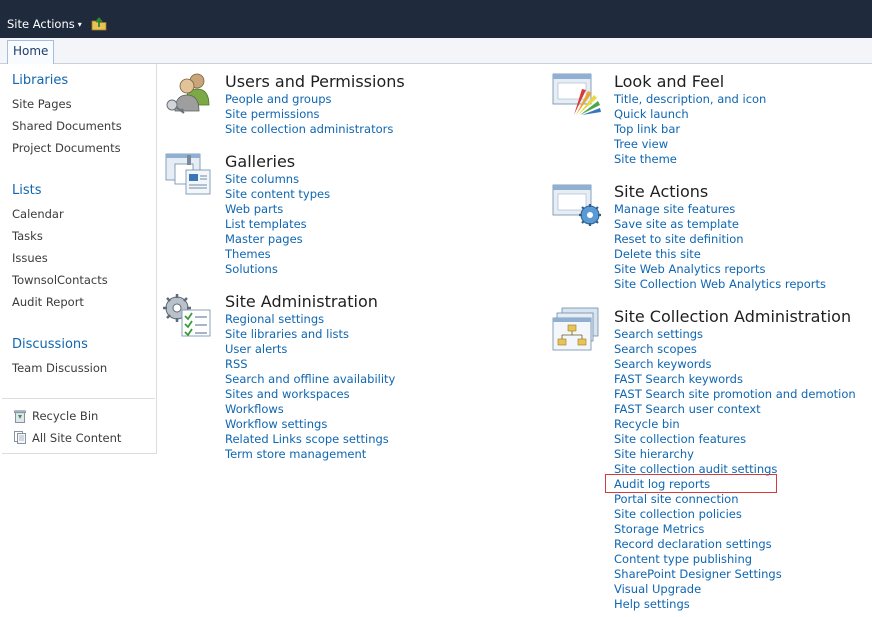 Image resolution: width=872 pixels, height=617 pixels. Describe the element at coordinates (295, 454) in the screenshot. I see `link-term-store-management: Term store management` at that location.